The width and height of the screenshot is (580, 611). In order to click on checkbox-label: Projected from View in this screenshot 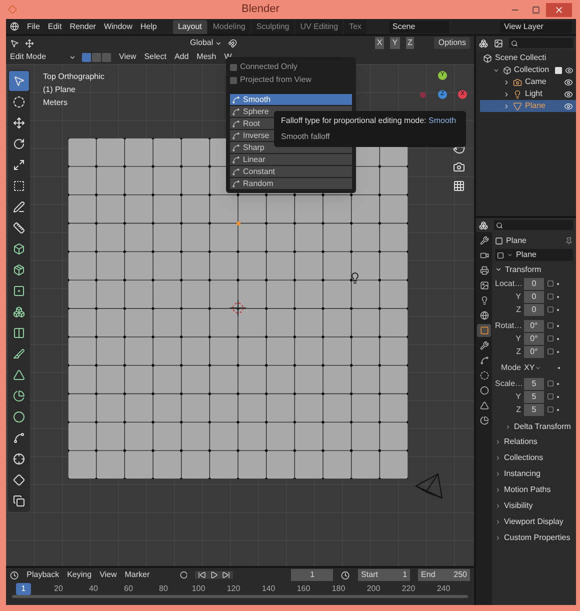, I will do `click(276, 80)`.